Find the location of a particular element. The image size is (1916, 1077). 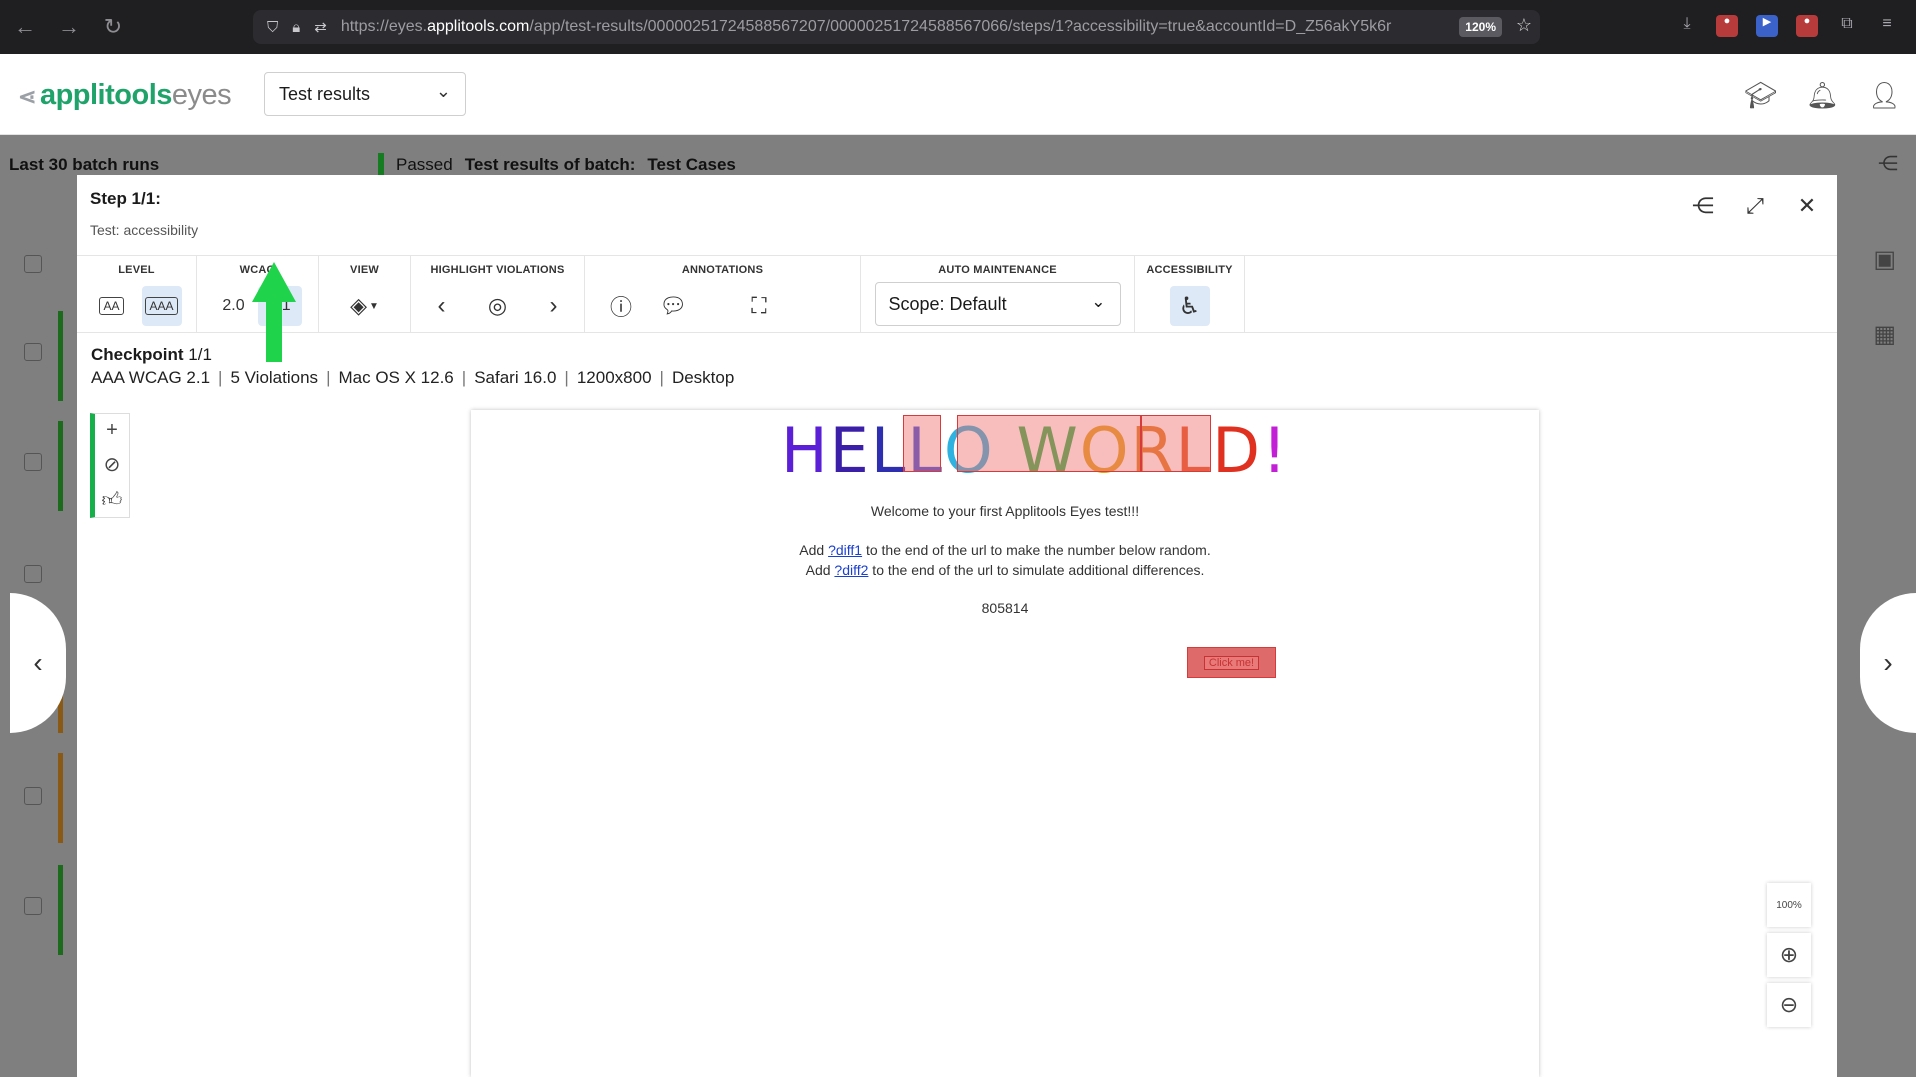

prev-violation-button: ‹ is located at coordinates (442, 306).